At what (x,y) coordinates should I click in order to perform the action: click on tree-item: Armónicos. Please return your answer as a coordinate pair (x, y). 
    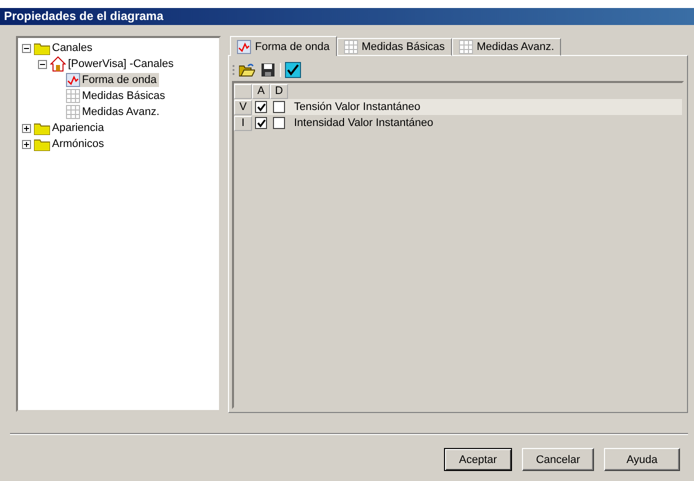
    Looking at the image, I should click on (78, 144).